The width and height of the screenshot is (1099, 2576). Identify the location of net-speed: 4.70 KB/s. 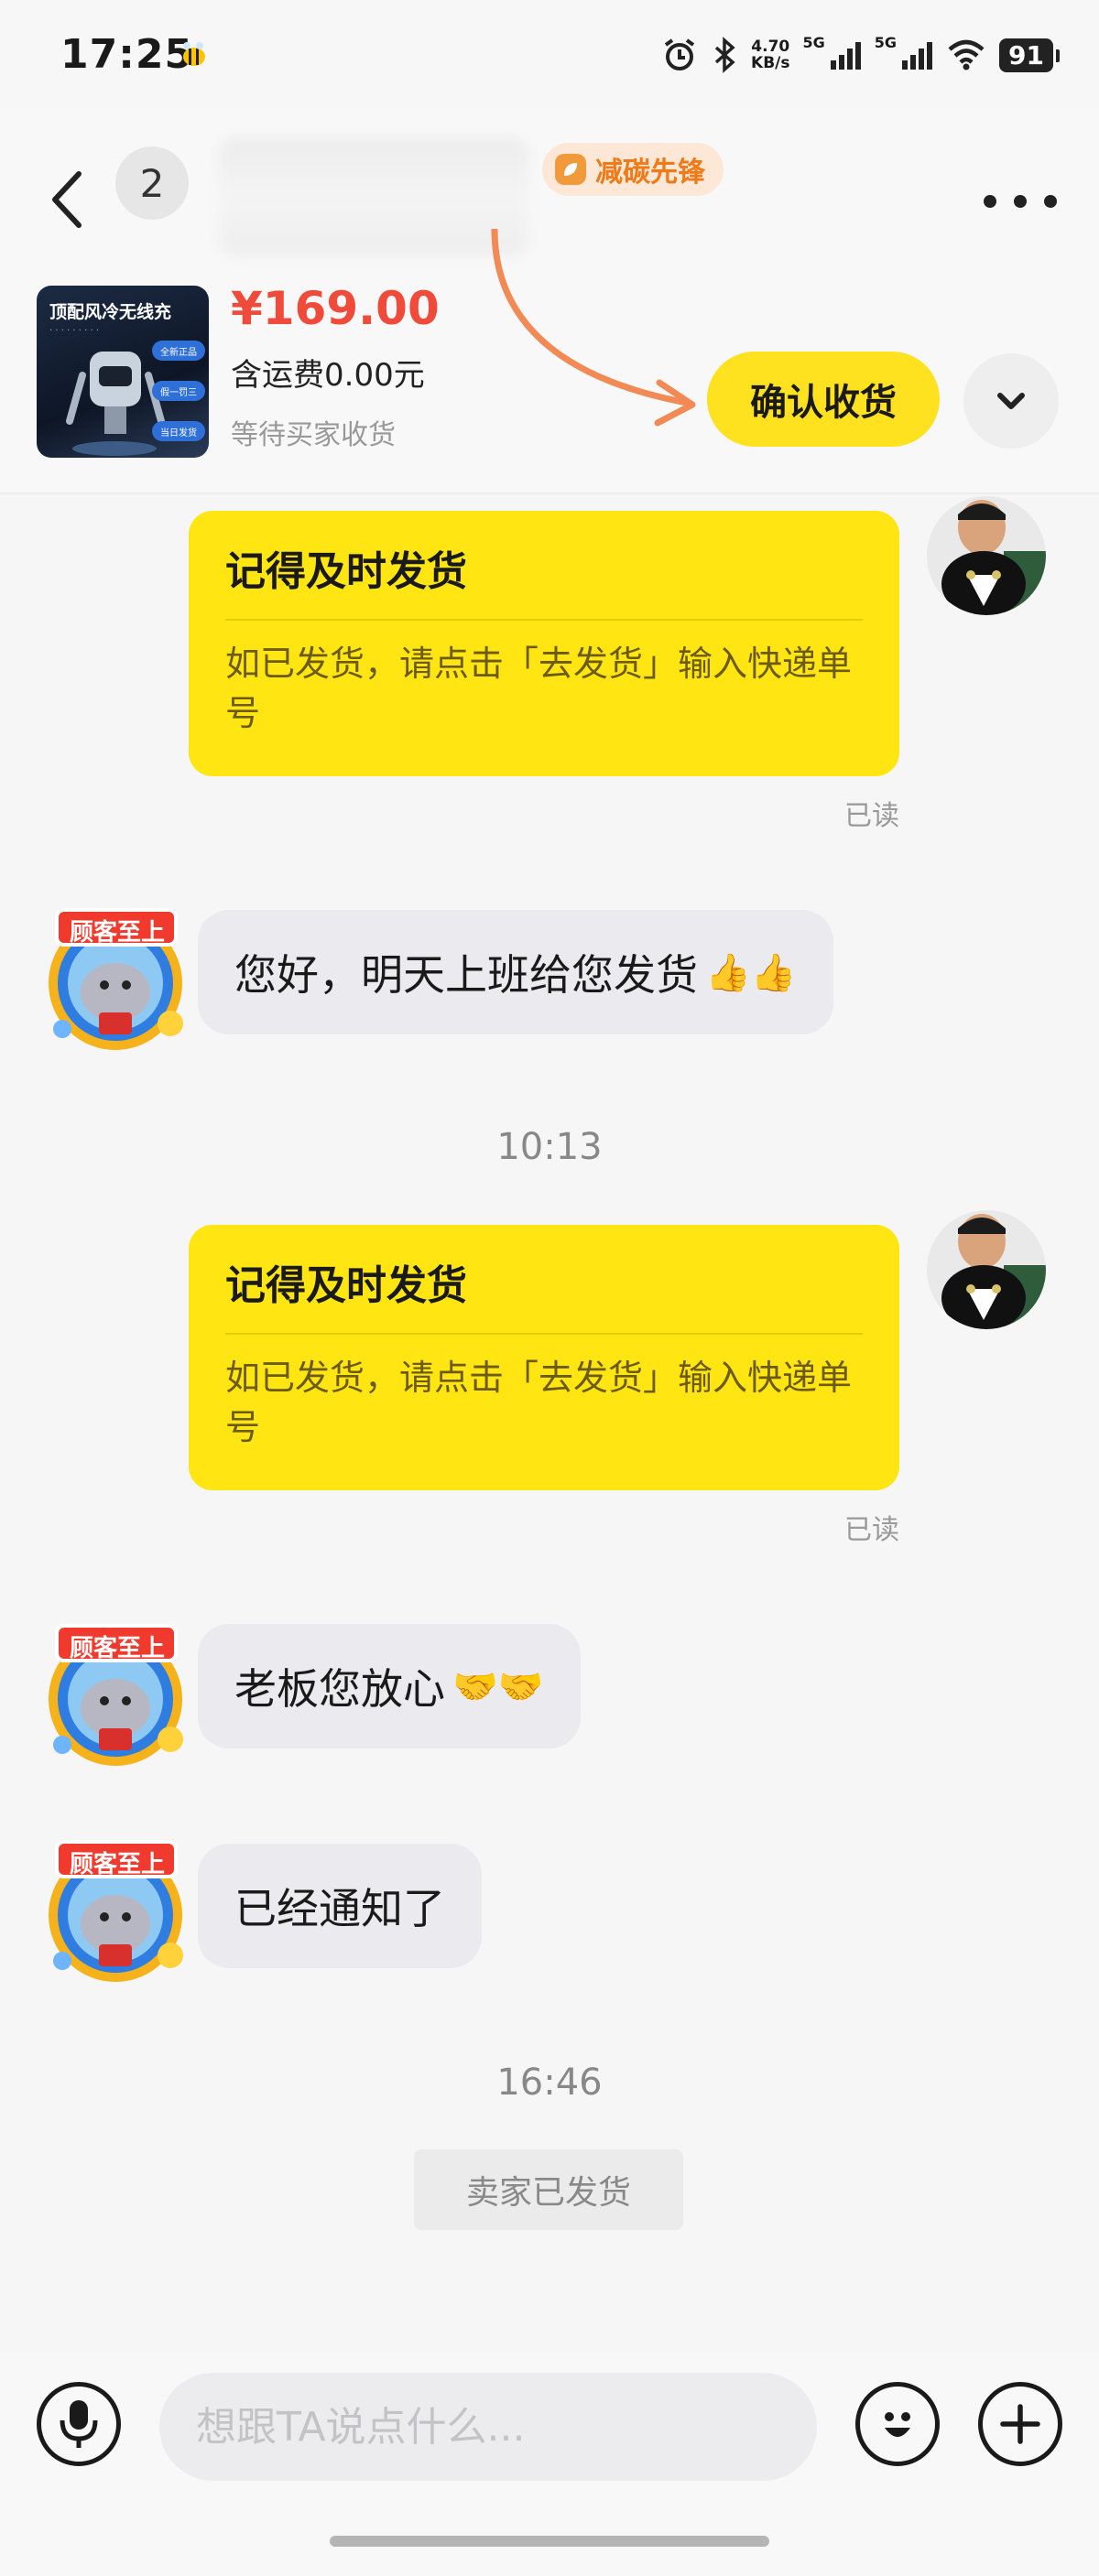
(770, 55).